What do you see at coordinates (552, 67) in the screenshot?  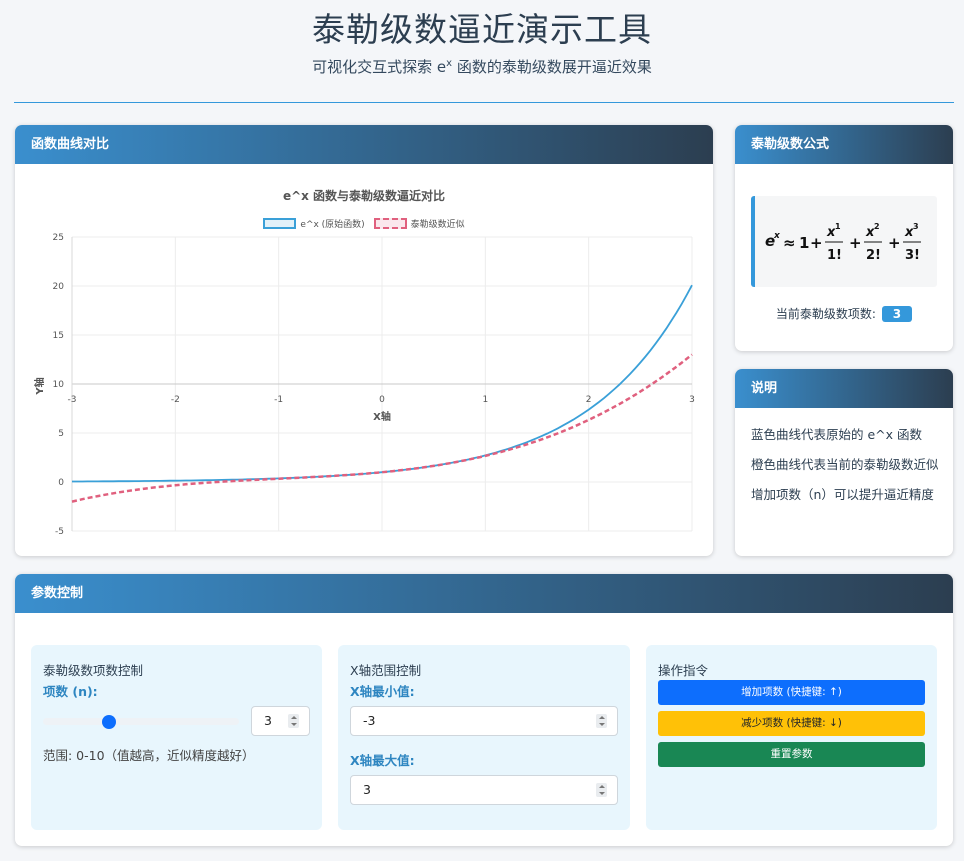 I see `subtitle-text-after: 函数的泰勒级数展开逼近效果` at bounding box center [552, 67].